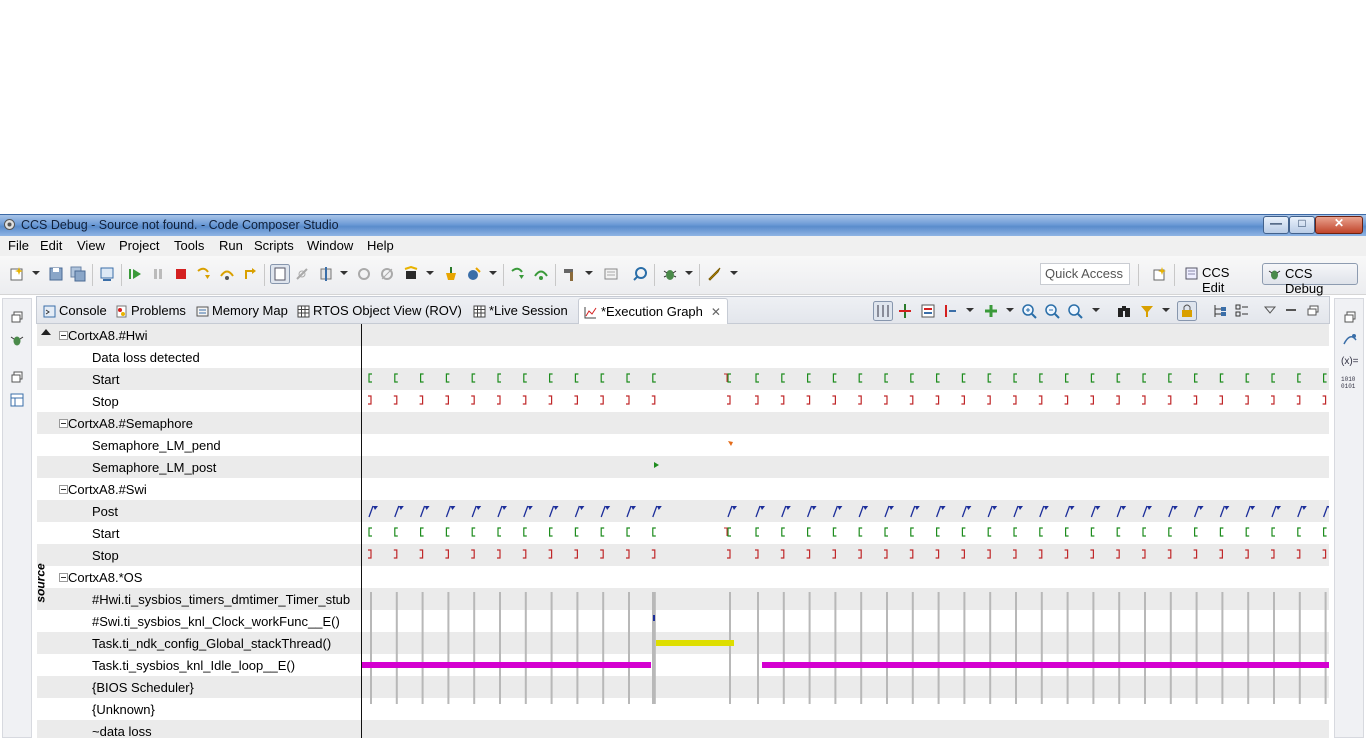 The image size is (1366, 738). What do you see at coordinates (1242, 311) in the screenshot?
I see `list-view-icon` at bounding box center [1242, 311].